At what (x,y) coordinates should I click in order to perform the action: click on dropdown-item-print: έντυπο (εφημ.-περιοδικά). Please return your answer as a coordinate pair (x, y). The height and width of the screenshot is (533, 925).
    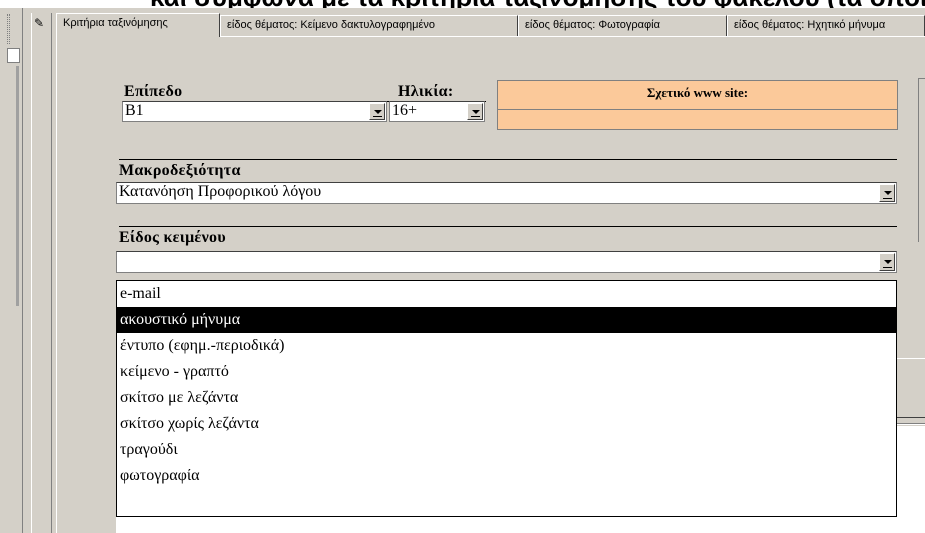
    Looking at the image, I should click on (506, 346).